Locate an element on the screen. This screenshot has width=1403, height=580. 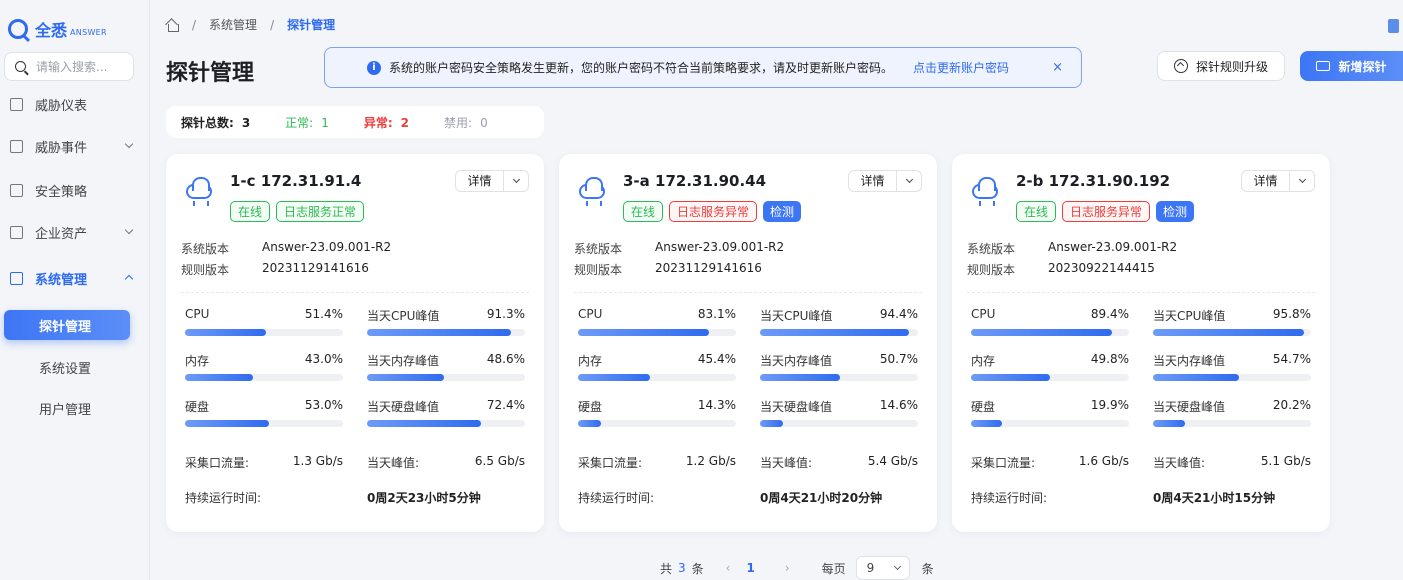
sidebar-item-events: 威胁事件 is located at coordinates (74, 146).